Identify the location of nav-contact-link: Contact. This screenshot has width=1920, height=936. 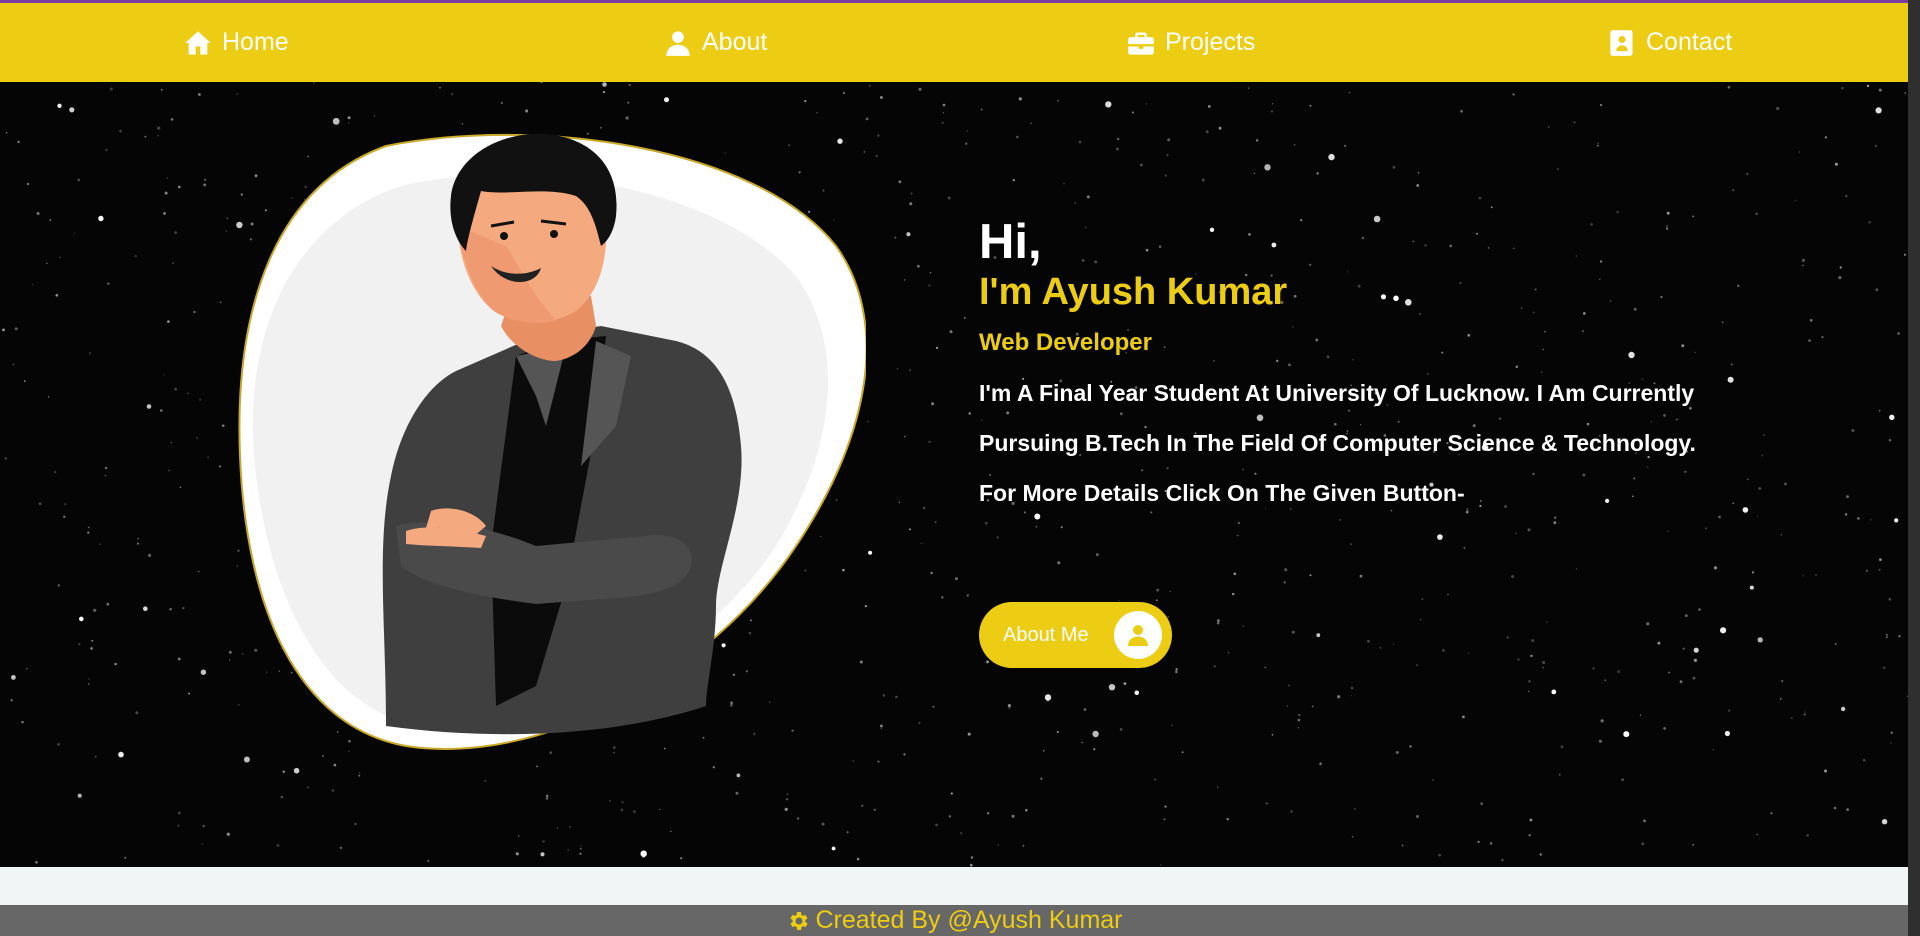
(1670, 42).